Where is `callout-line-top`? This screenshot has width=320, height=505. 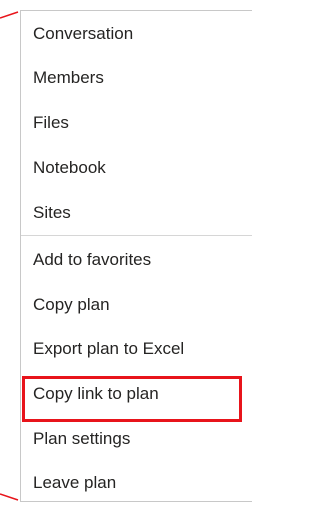
callout-line-top is located at coordinates (9, 15).